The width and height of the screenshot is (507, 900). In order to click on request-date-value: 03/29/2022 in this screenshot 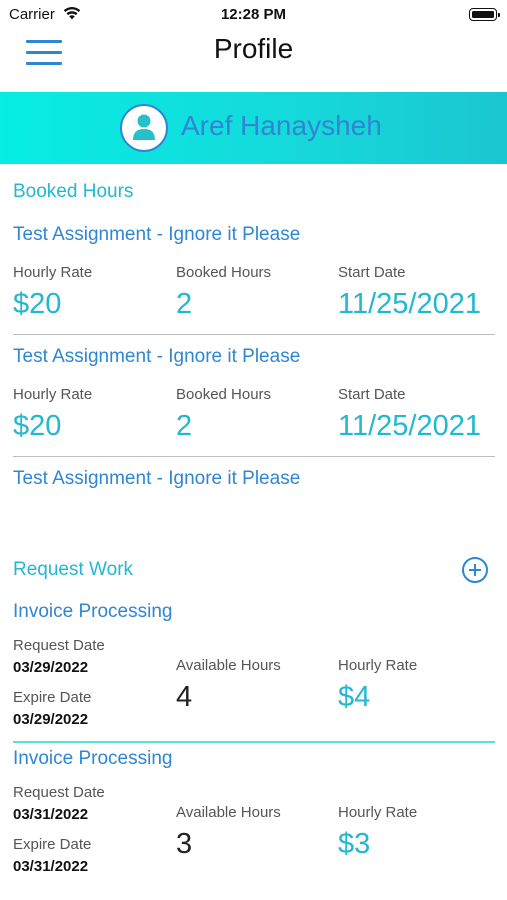, I will do `click(51, 667)`.